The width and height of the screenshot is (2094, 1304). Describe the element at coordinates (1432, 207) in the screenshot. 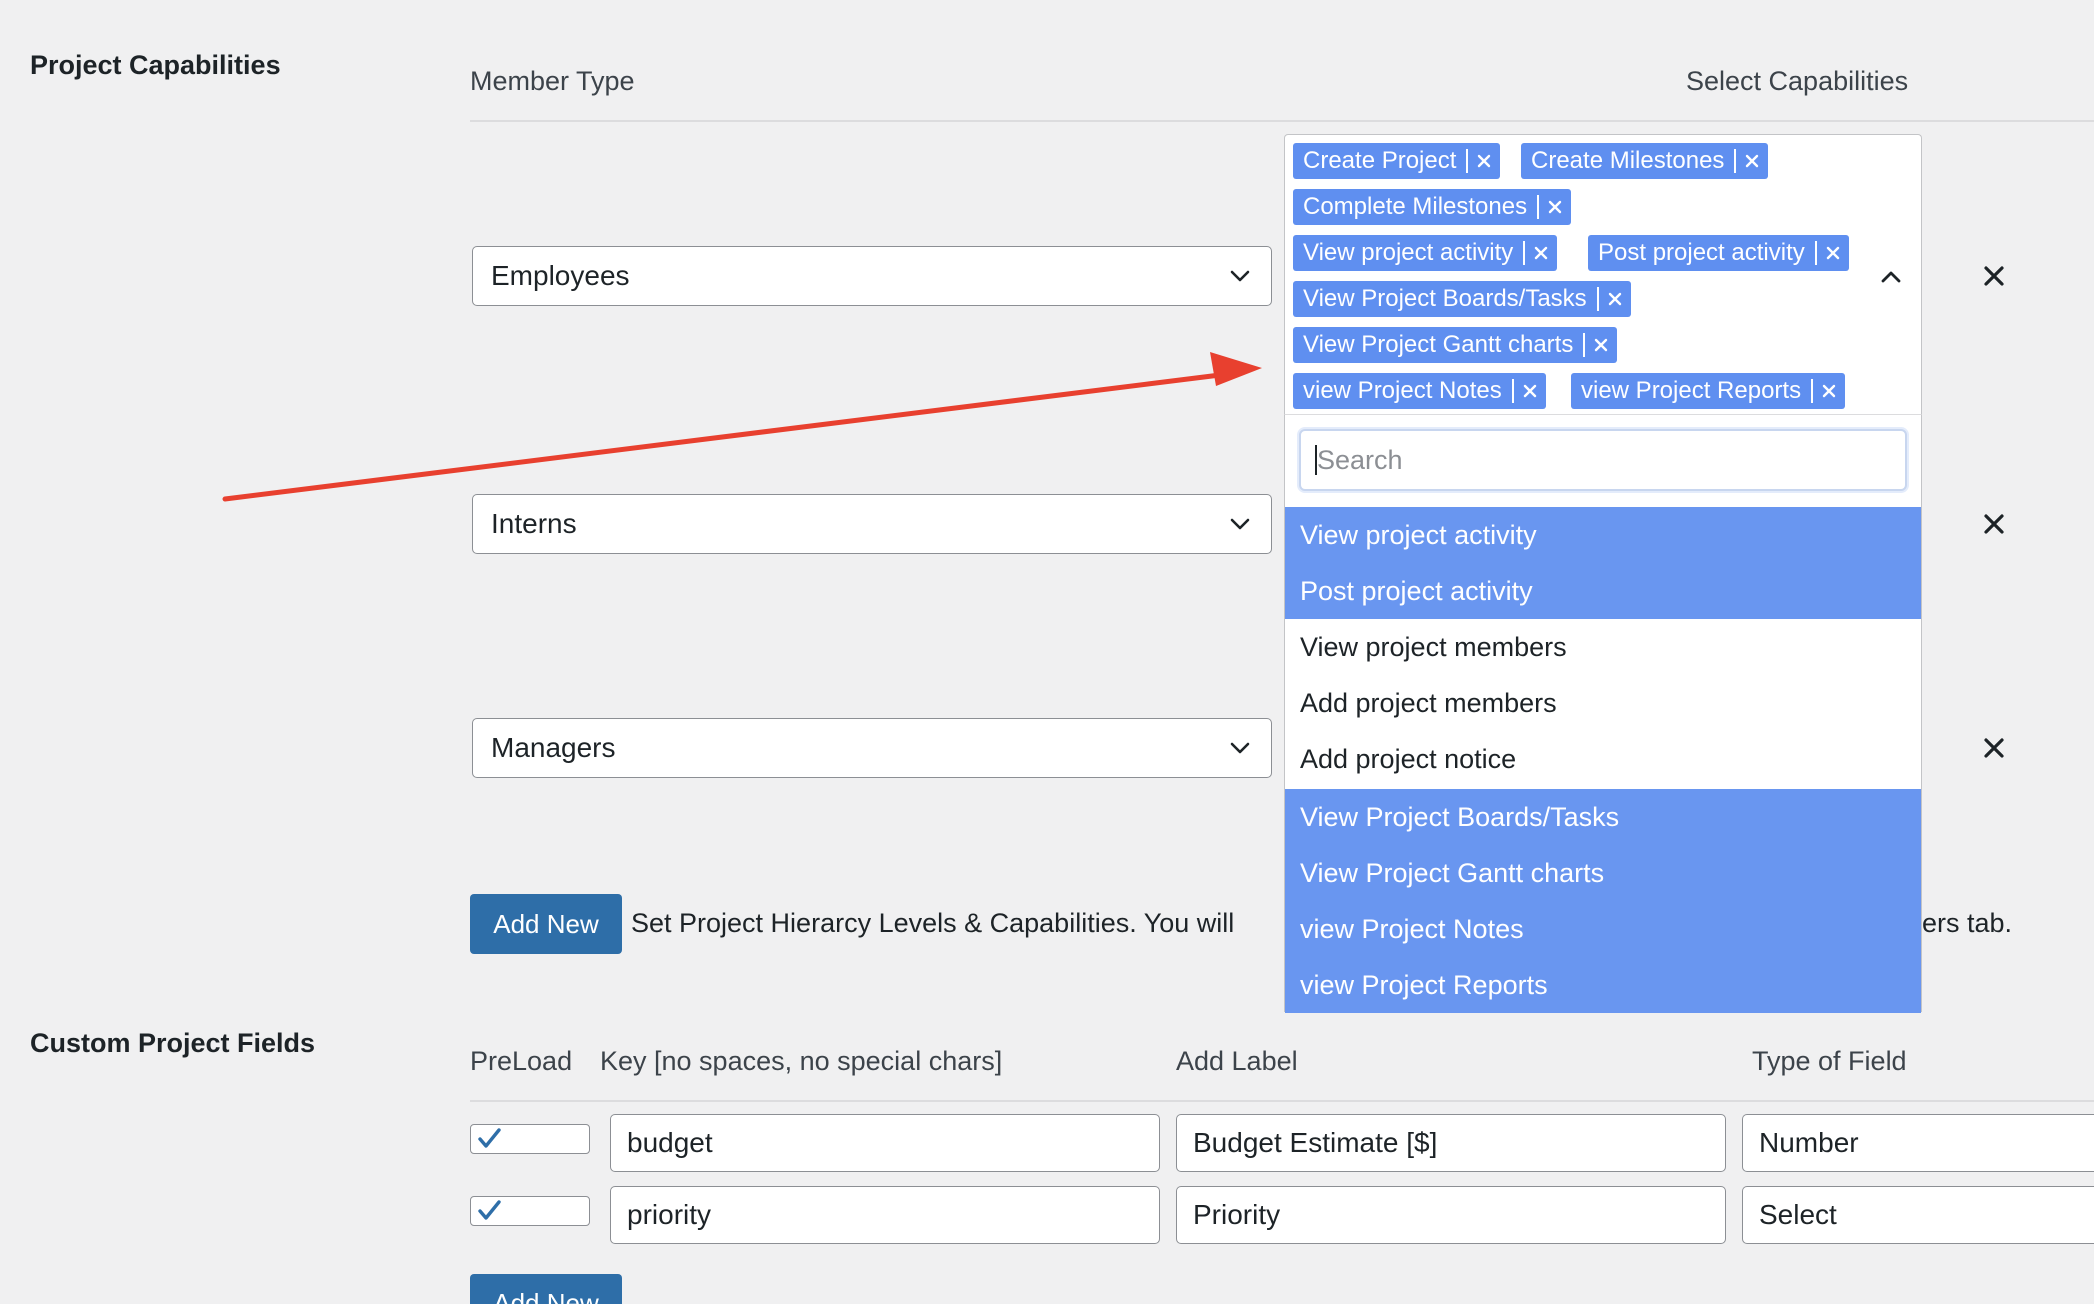

I see `capability-tag: Complete Milestones` at that location.